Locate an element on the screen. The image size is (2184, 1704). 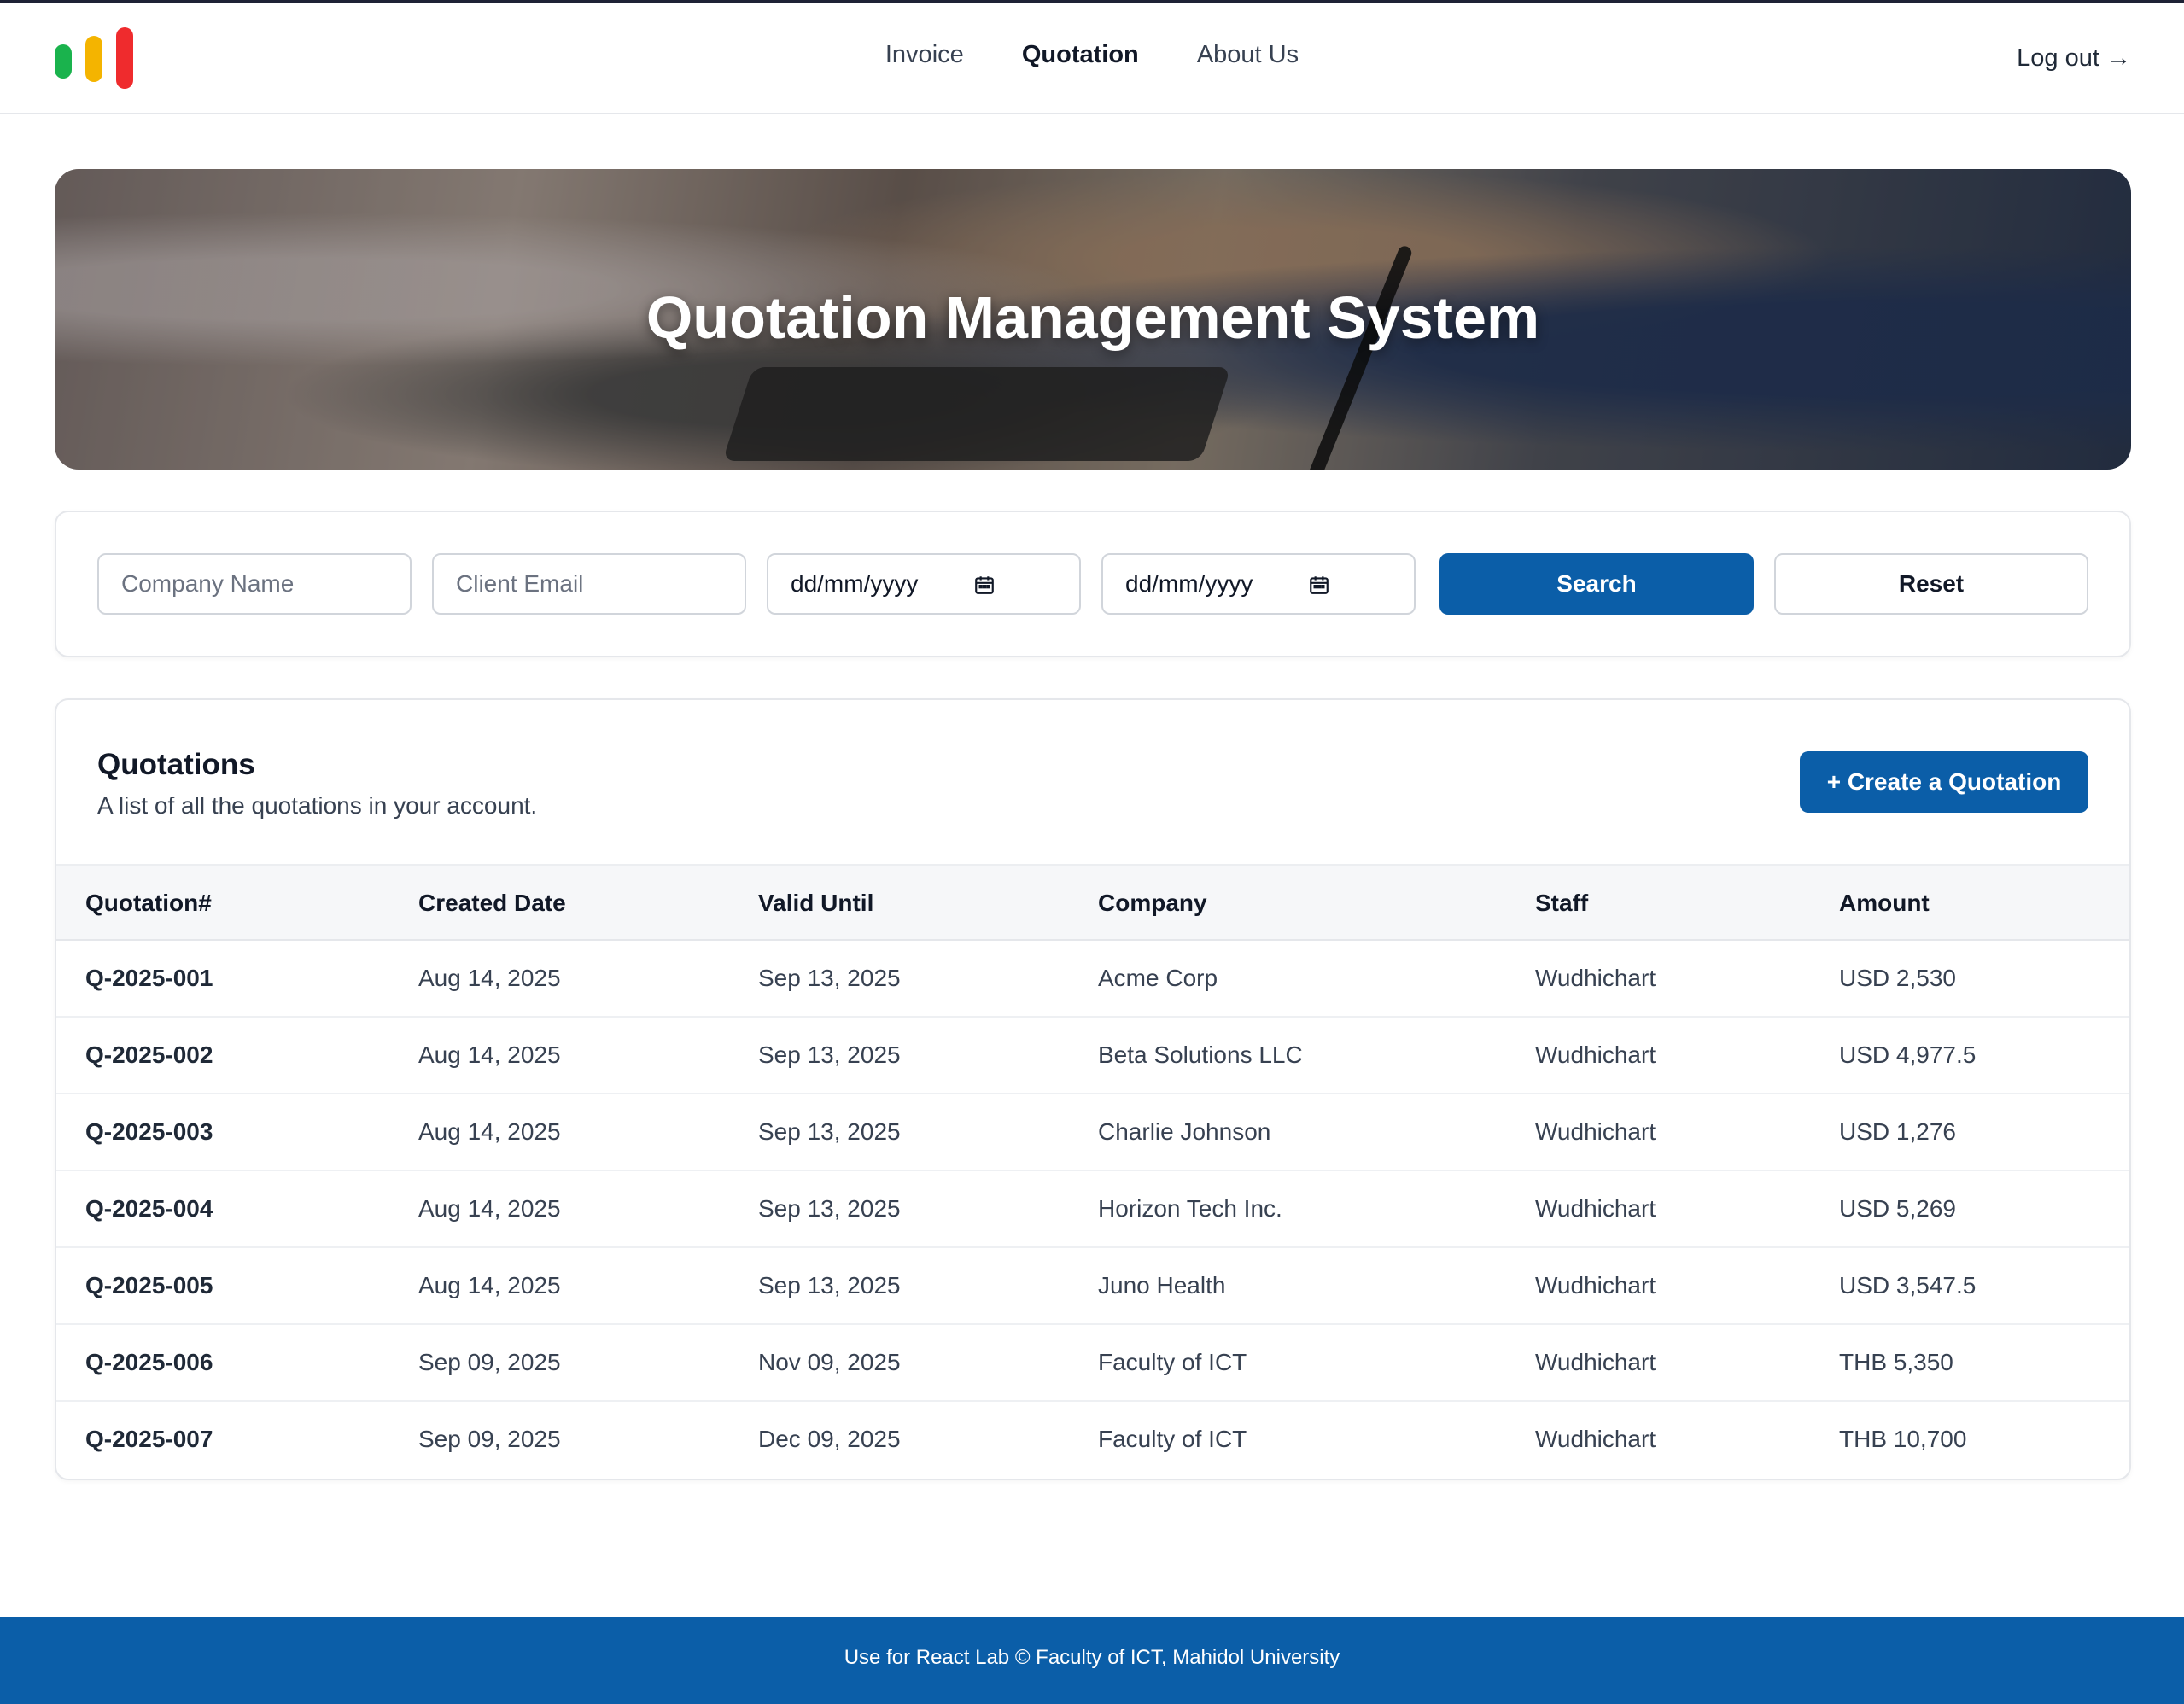
company-name-input is located at coordinates (265, 584).